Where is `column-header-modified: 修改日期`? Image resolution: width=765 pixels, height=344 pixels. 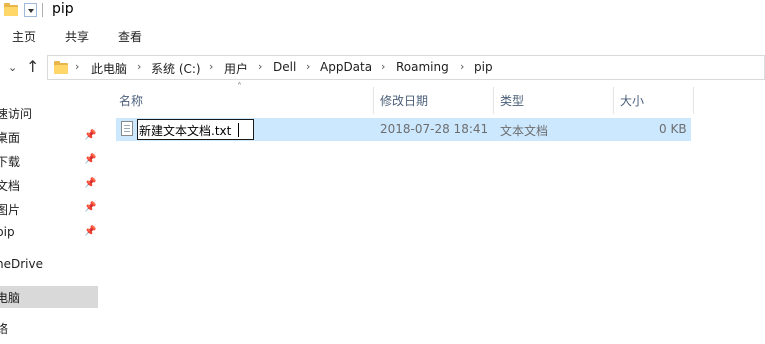
column-header-modified: 修改日期 is located at coordinates (434, 100).